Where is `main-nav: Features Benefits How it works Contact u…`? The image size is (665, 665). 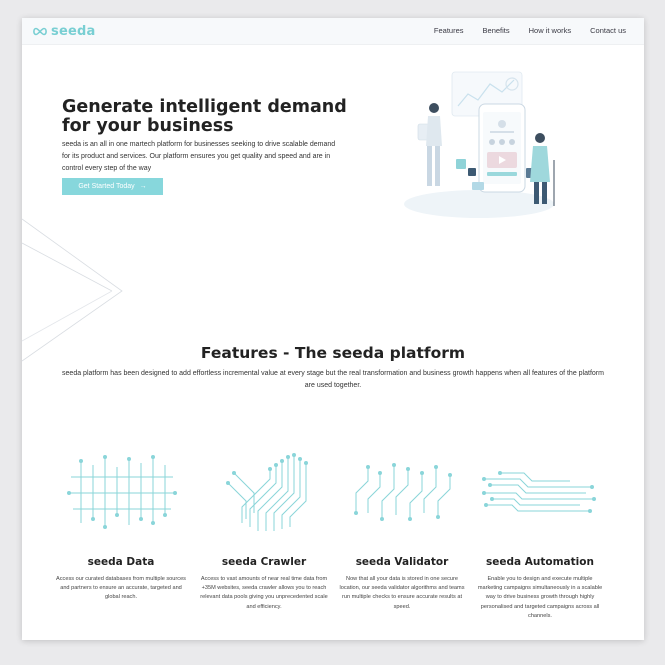 main-nav: Features Benefits How it works Contact u… is located at coordinates (530, 30).